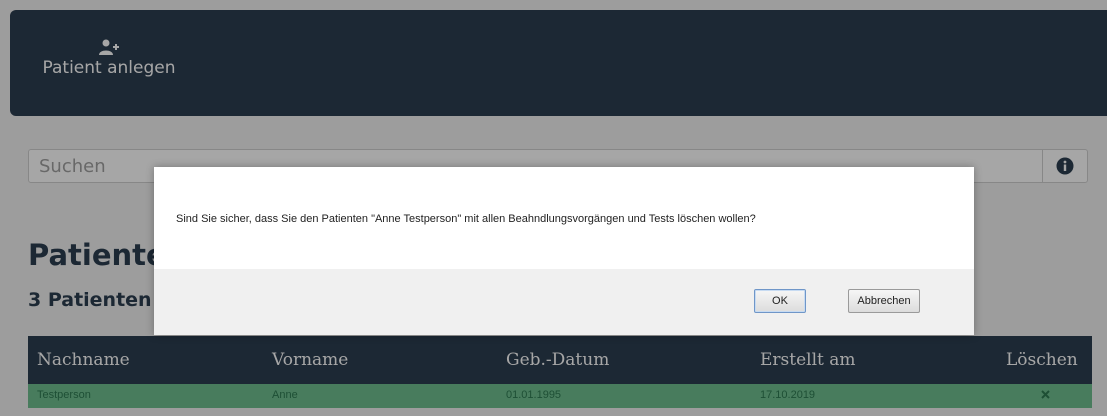 This screenshot has height=416, width=1107. Describe the element at coordinates (564, 302) in the screenshot. I see `dialog-footer: OK Abbrechen` at that location.